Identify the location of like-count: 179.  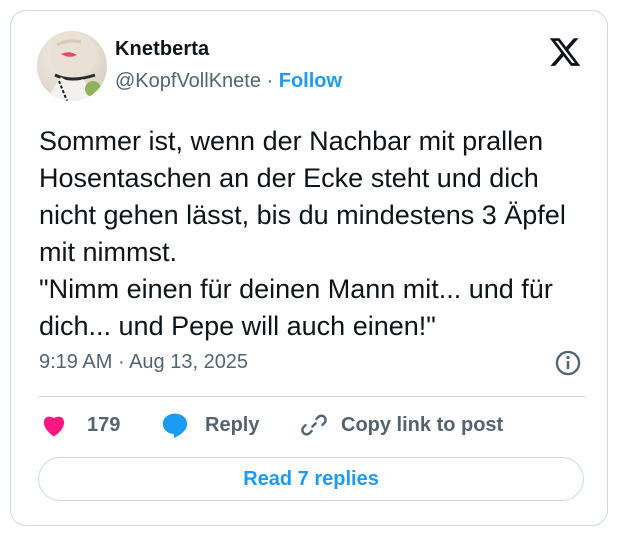
(104, 424).